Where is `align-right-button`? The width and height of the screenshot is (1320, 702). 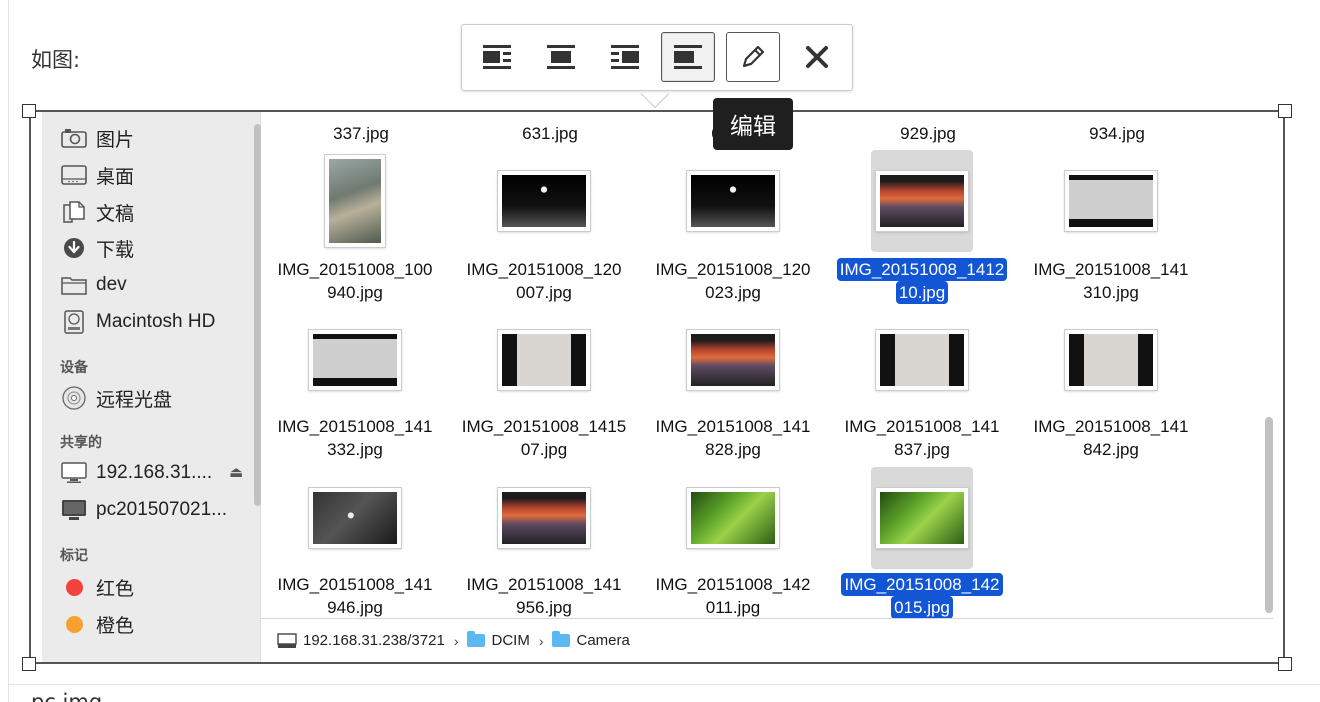
align-right-button is located at coordinates (625, 57).